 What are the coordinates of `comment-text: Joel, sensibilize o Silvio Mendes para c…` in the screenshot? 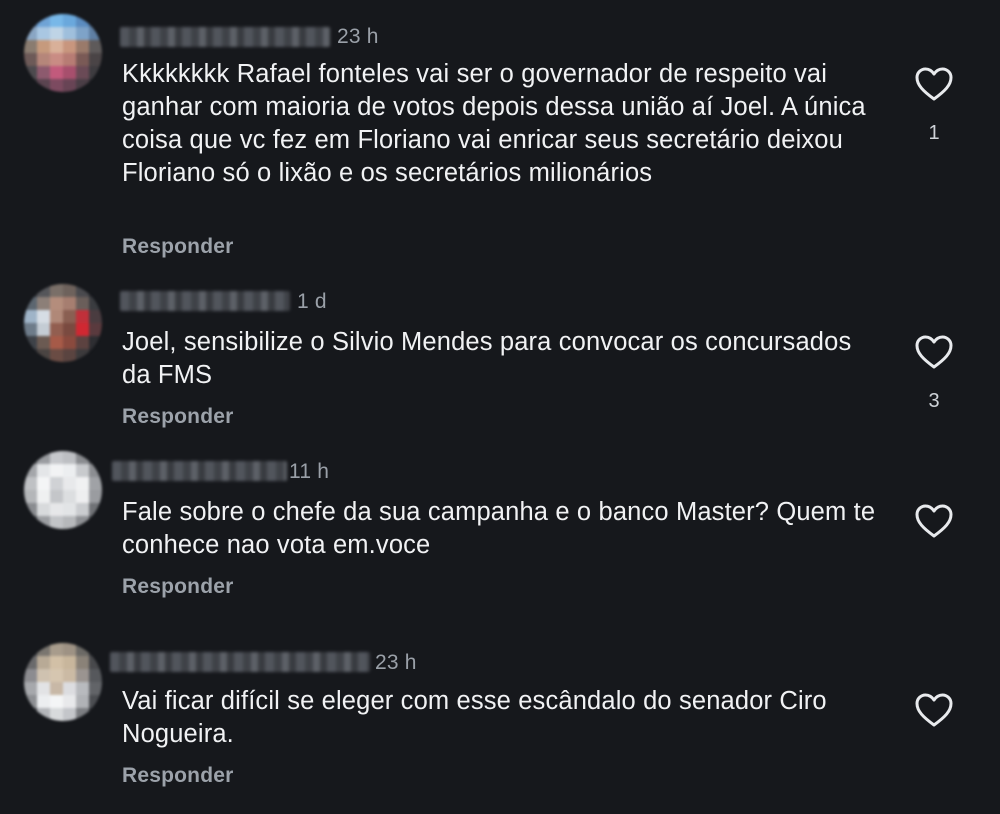 It's located at (487, 358).